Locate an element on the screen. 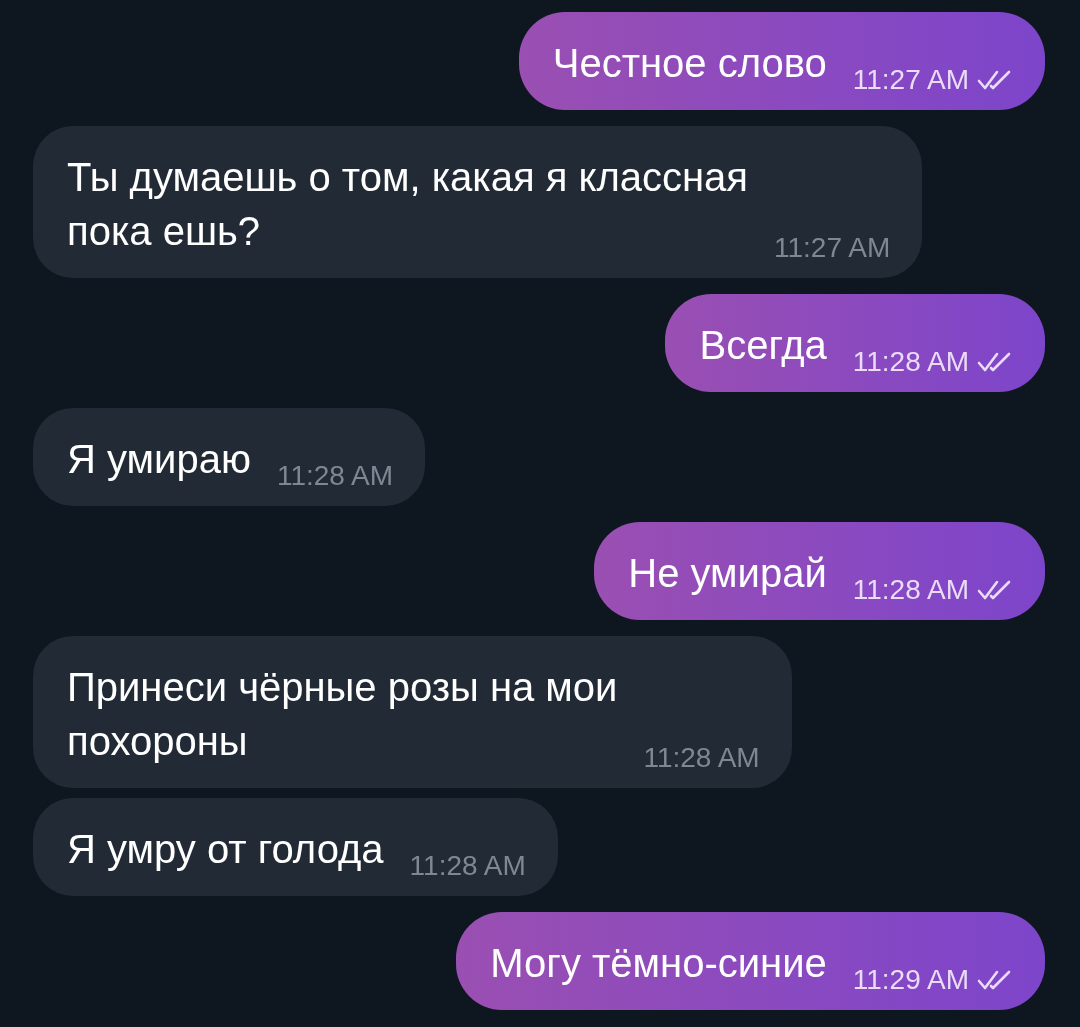 The width and height of the screenshot is (1080, 1027). message-text: Ты думаешь о том, какая я классная пока ешь? is located at coordinates (407, 204).